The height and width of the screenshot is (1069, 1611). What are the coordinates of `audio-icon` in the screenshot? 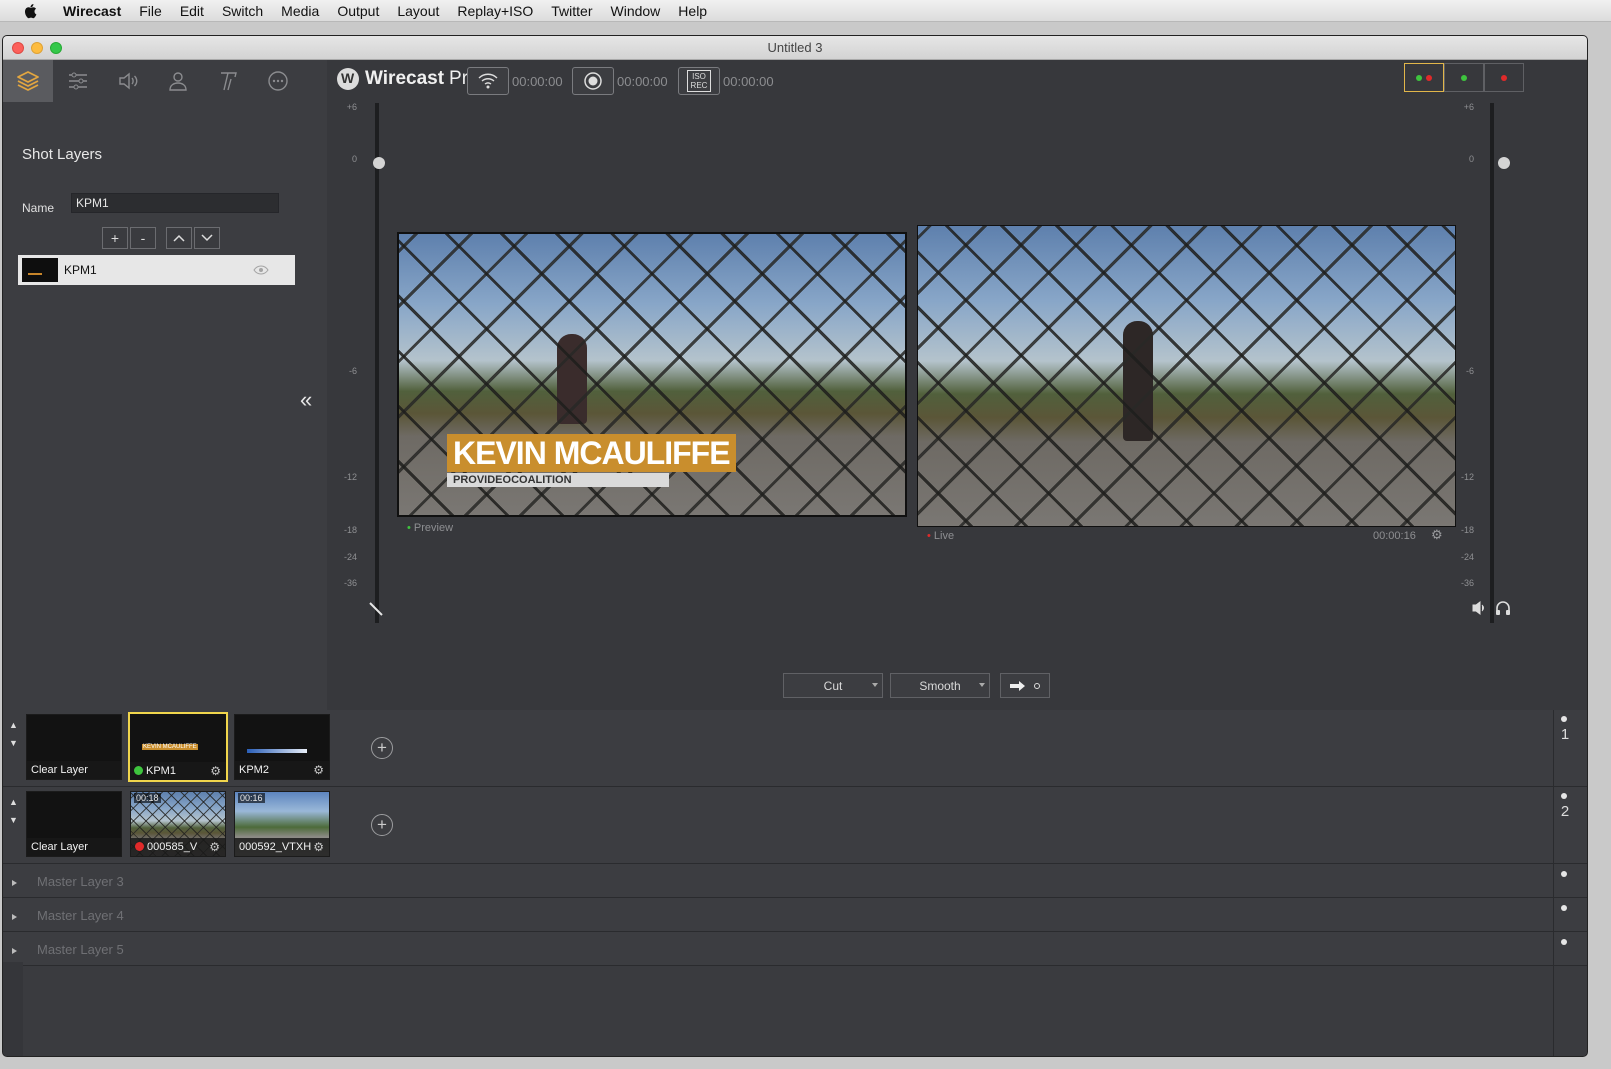 It's located at (128, 81).